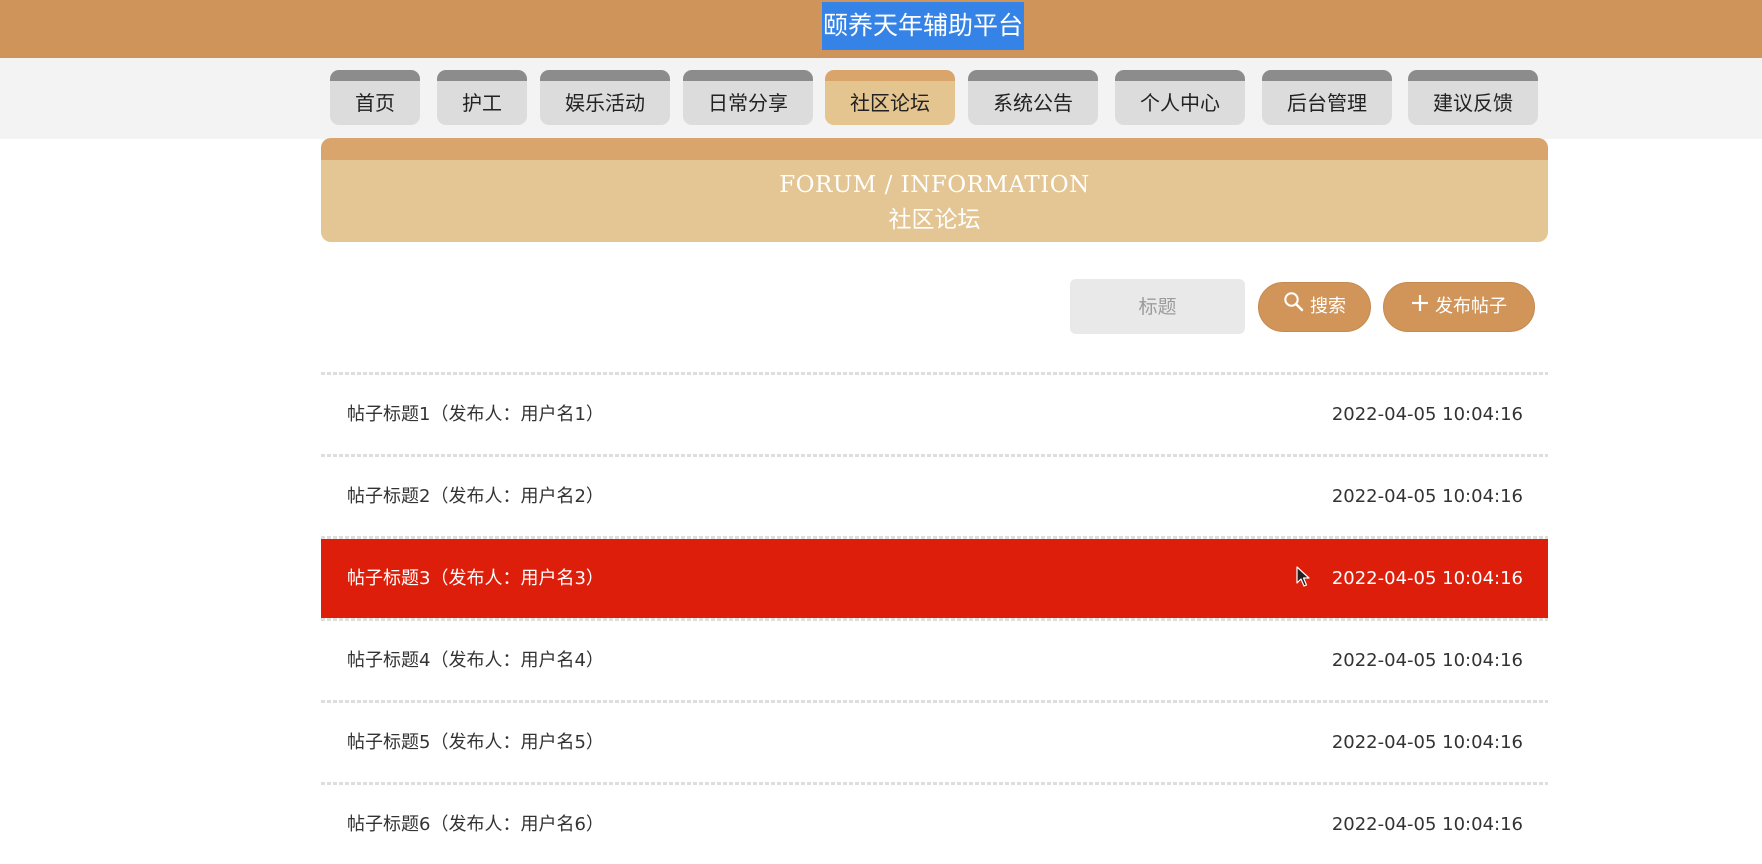 The height and width of the screenshot is (864, 1762). Describe the element at coordinates (1327, 97) in the screenshot. I see `nav-item-admin: 后台管理` at that location.